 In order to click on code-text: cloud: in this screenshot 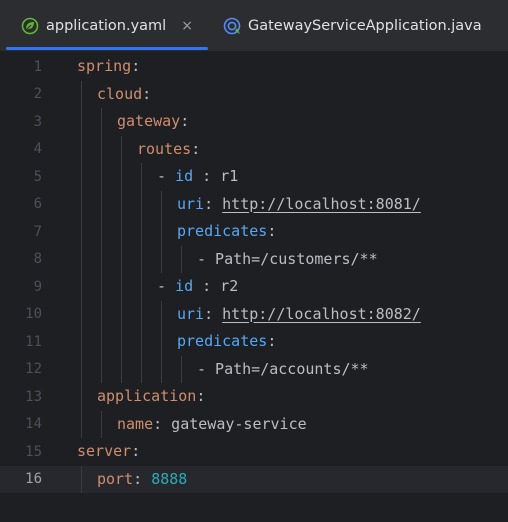, I will do `click(101, 94)`.